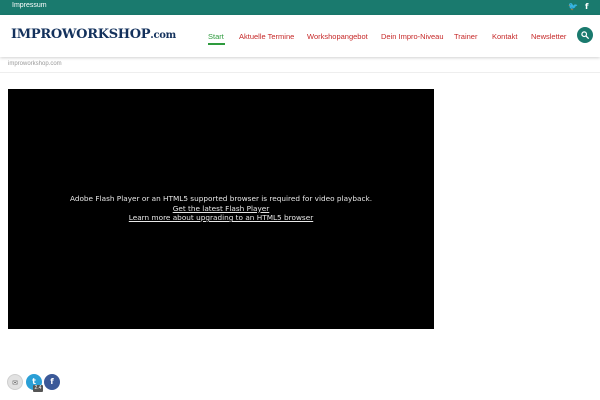 Image resolution: width=600 pixels, height=400 pixels. Describe the element at coordinates (300, 72) in the screenshot. I see `divider` at that location.